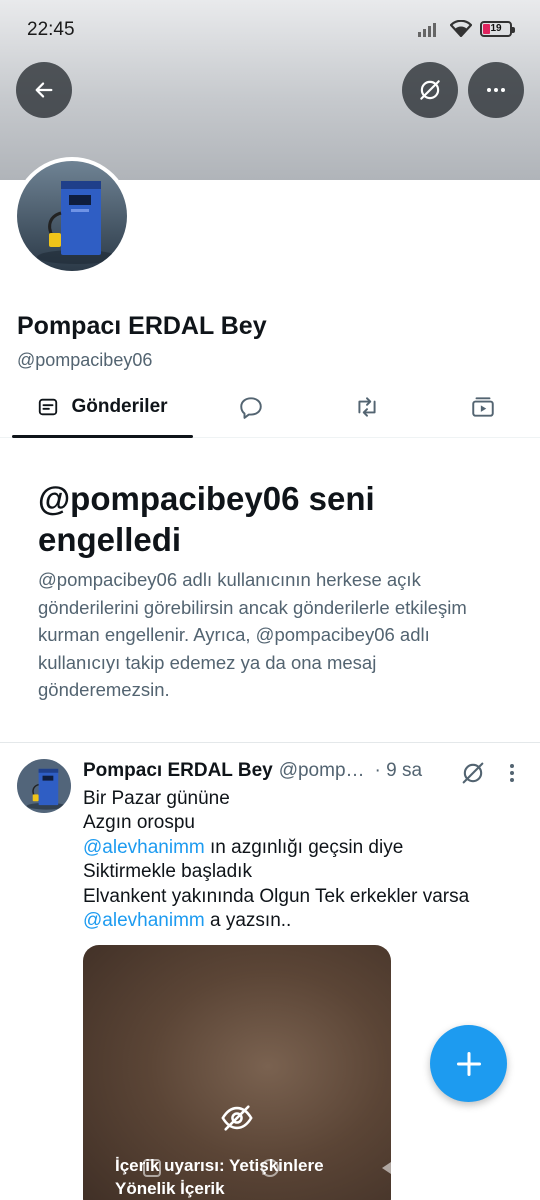  I want to click on tweet-line: @alevhanimm a yazsın.., so click(303, 921).